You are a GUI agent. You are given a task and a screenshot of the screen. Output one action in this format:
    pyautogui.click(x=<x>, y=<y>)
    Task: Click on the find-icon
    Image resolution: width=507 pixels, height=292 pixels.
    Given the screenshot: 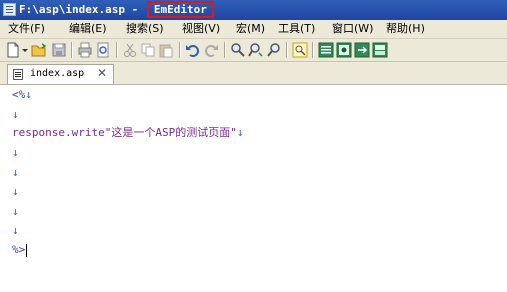 What is the action you would take?
    pyautogui.click(x=238, y=50)
    